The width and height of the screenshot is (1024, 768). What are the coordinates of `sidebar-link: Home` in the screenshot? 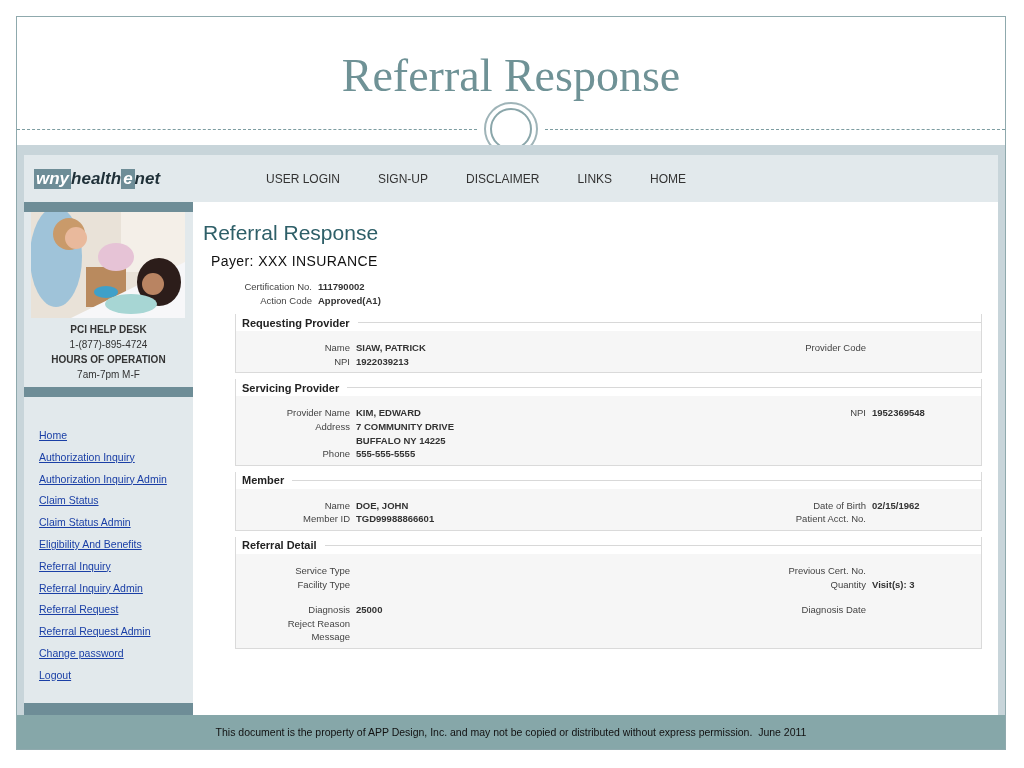 It's located at (53, 435).